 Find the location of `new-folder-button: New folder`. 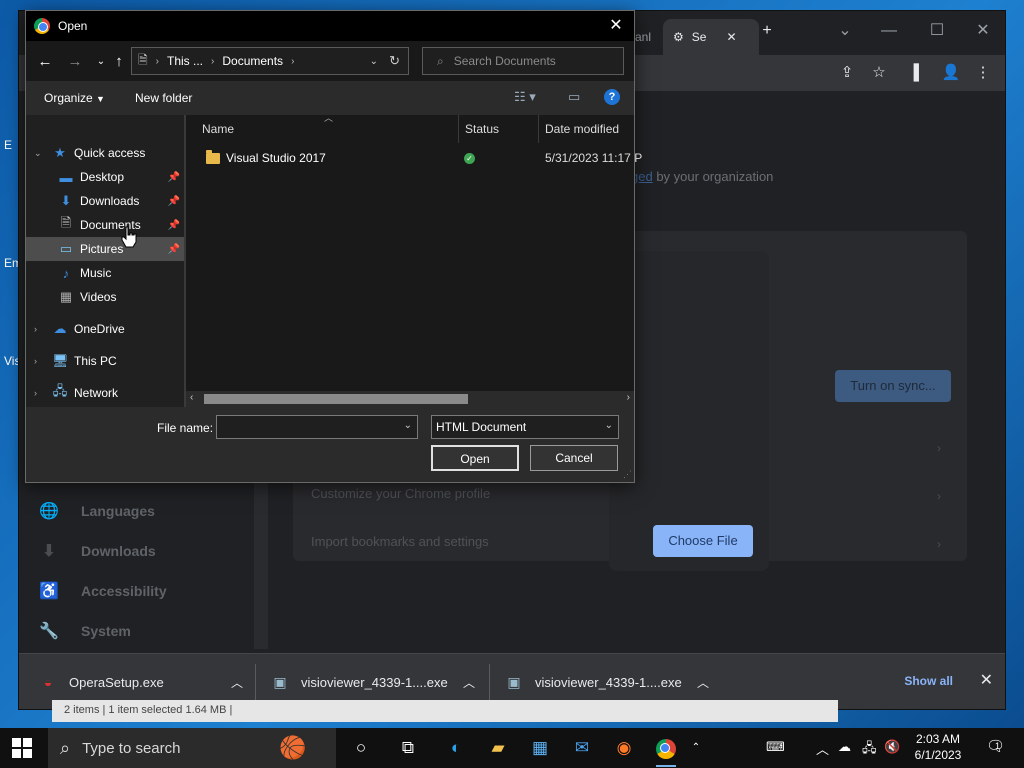

new-folder-button: New folder is located at coordinates (163, 98).